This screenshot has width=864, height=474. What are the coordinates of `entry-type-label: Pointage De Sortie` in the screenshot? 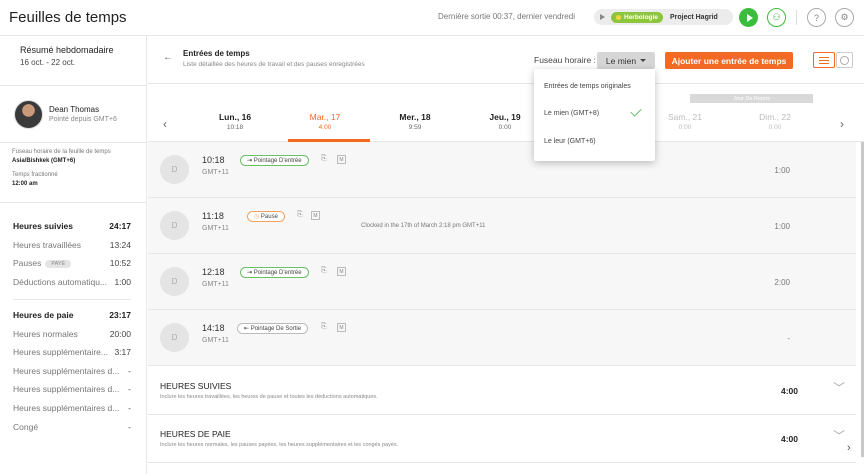 It's located at (276, 328).